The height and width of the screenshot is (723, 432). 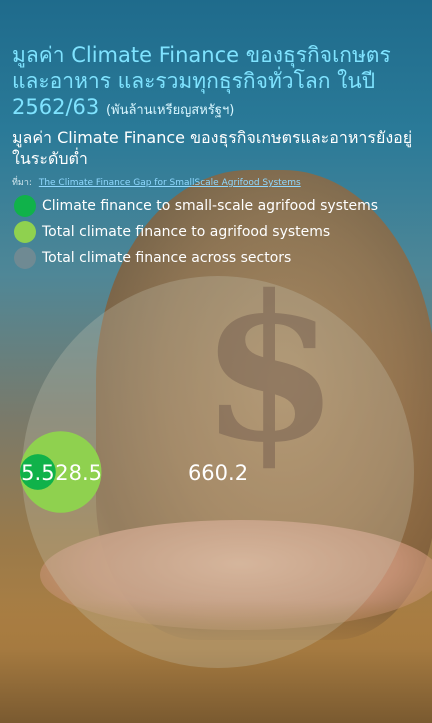 I want to click on source-label: ที่มา:, so click(x=22, y=183).